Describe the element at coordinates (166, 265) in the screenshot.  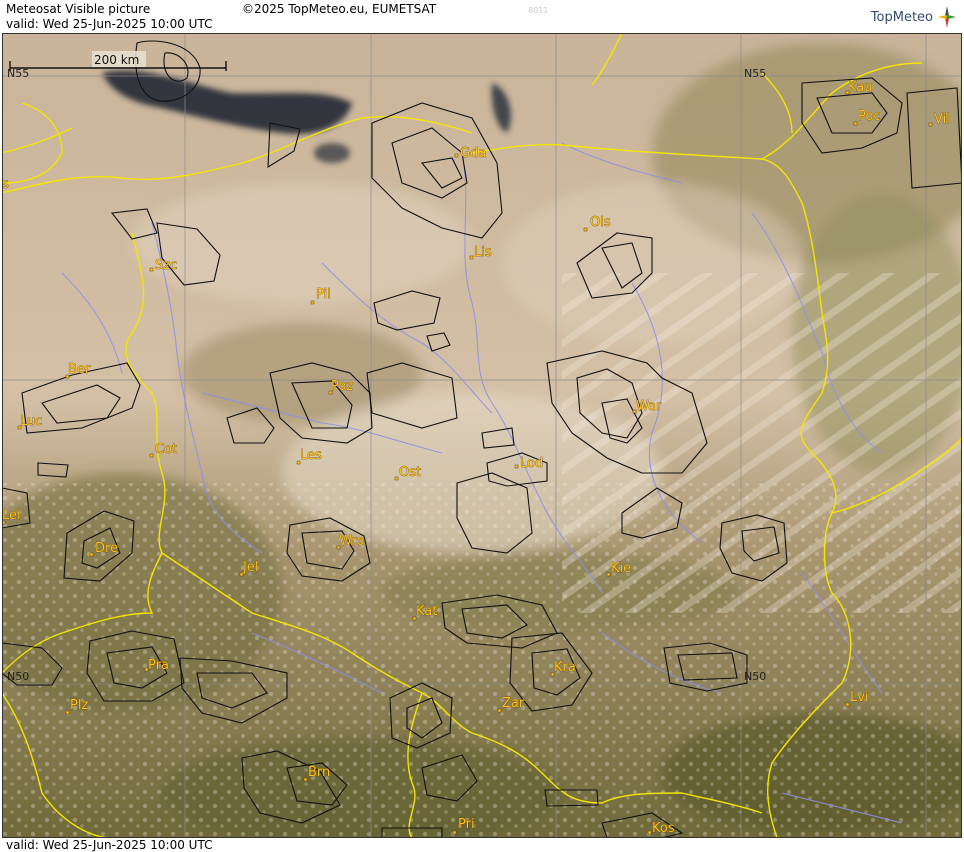
I see `city-label: Szc` at that location.